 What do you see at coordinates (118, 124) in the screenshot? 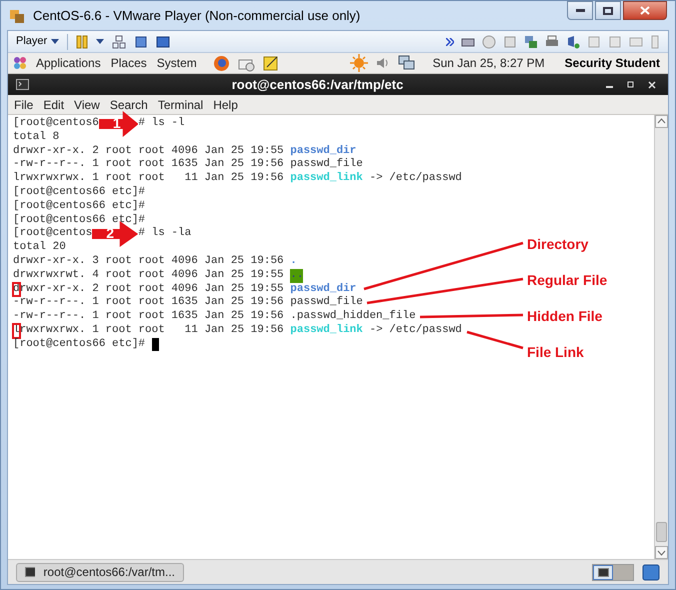
I see `callout-arrow: 1` at bounding box center [118, 124].